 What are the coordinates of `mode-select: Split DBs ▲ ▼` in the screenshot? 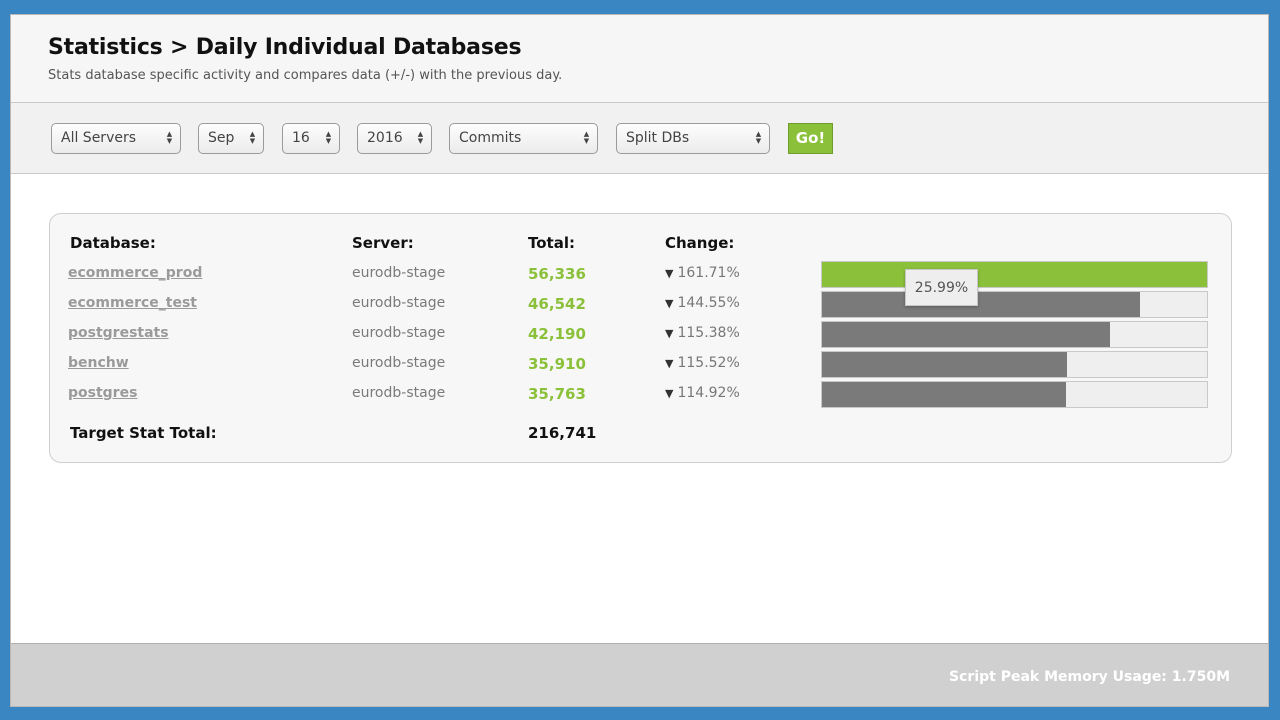 It's located at (693, 138).